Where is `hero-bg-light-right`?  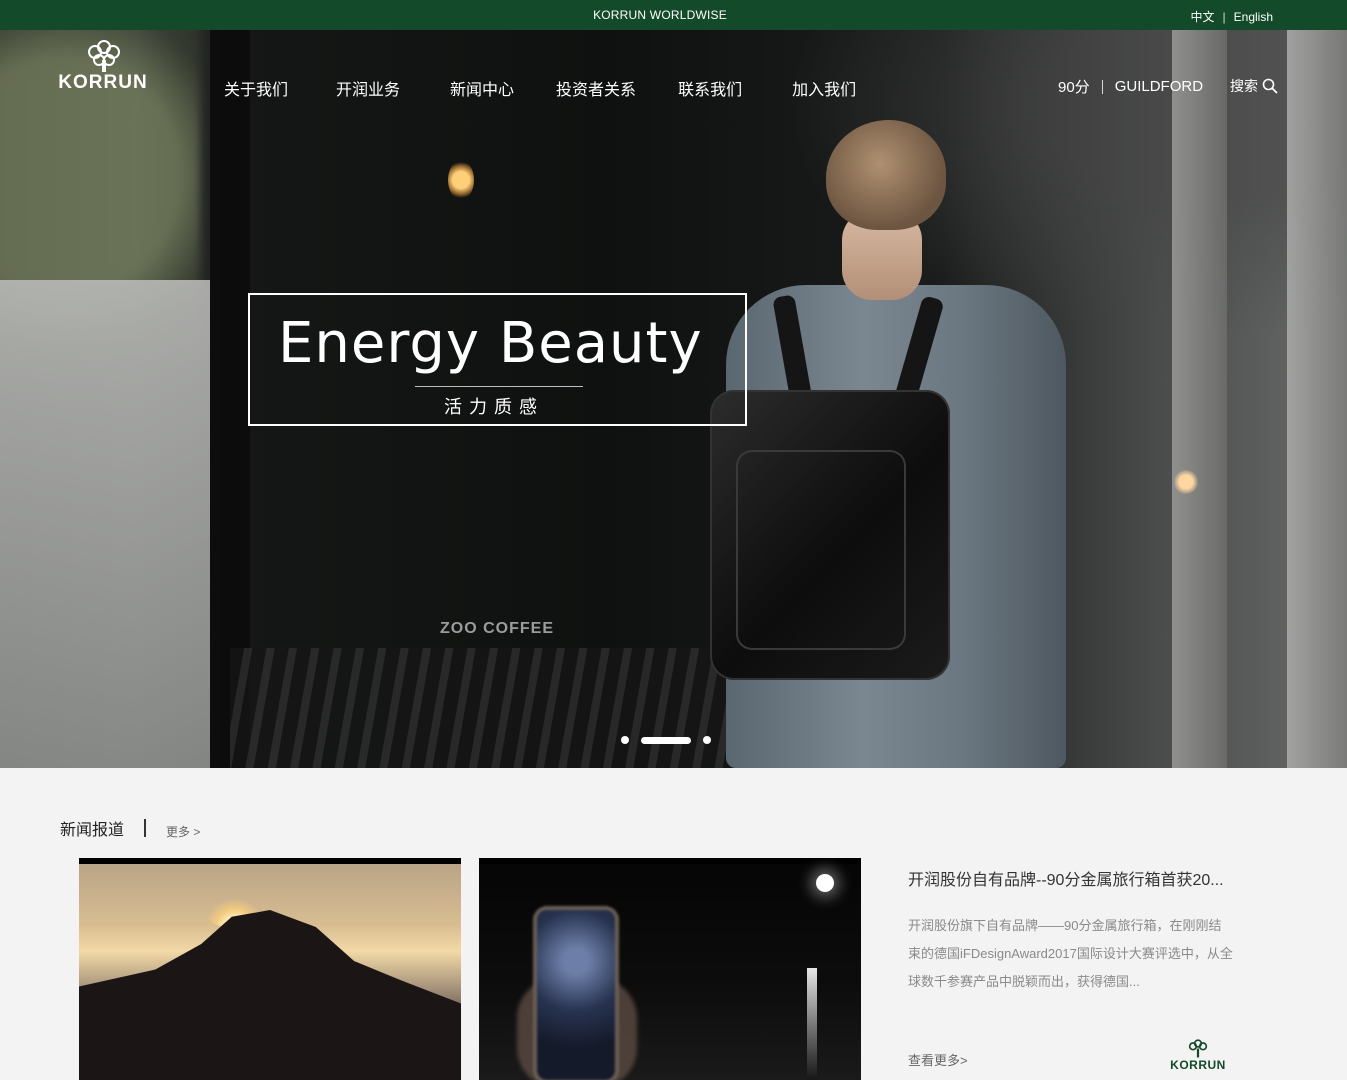 hero-bg-light-right is located at coordinates (1186, 482).